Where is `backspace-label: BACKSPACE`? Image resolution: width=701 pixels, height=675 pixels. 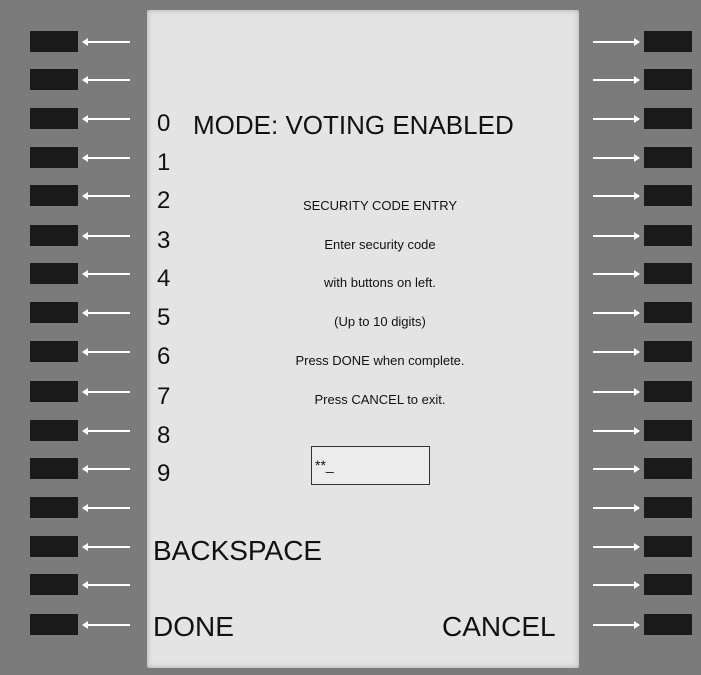
backspace-label: BACKSPACE is located at coordinates (238, 550).